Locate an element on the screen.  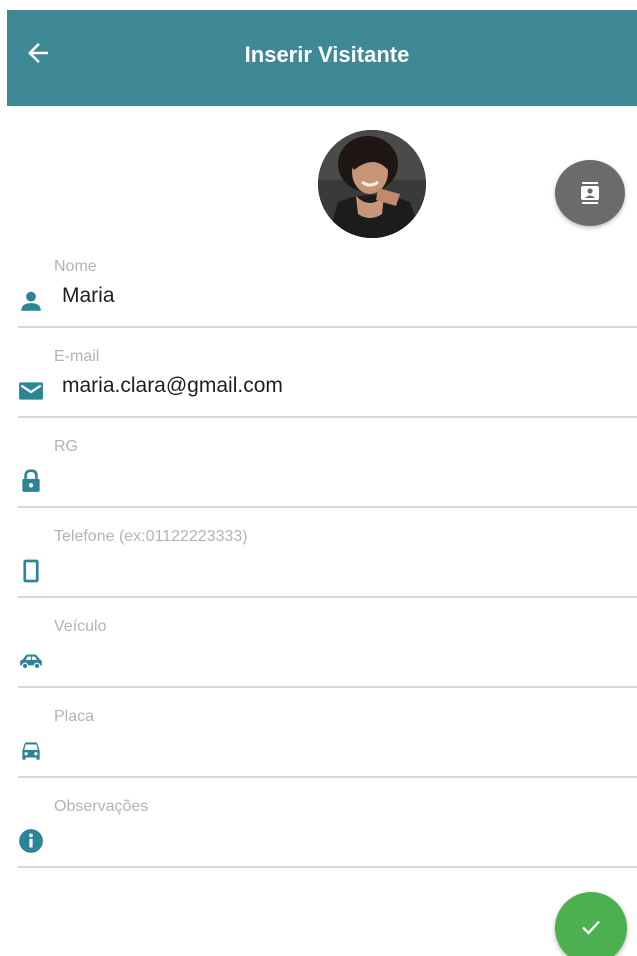
notes-field: Observações is located at coordinates (327, 833).